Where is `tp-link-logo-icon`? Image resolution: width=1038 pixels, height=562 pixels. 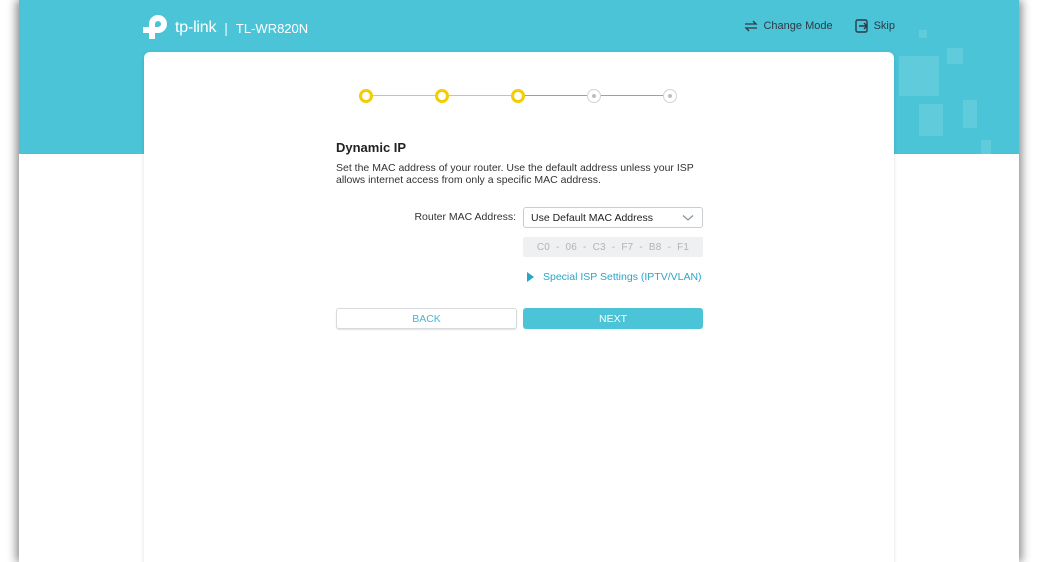
tp-link-logo-icon is located at coordinates (155, 27).